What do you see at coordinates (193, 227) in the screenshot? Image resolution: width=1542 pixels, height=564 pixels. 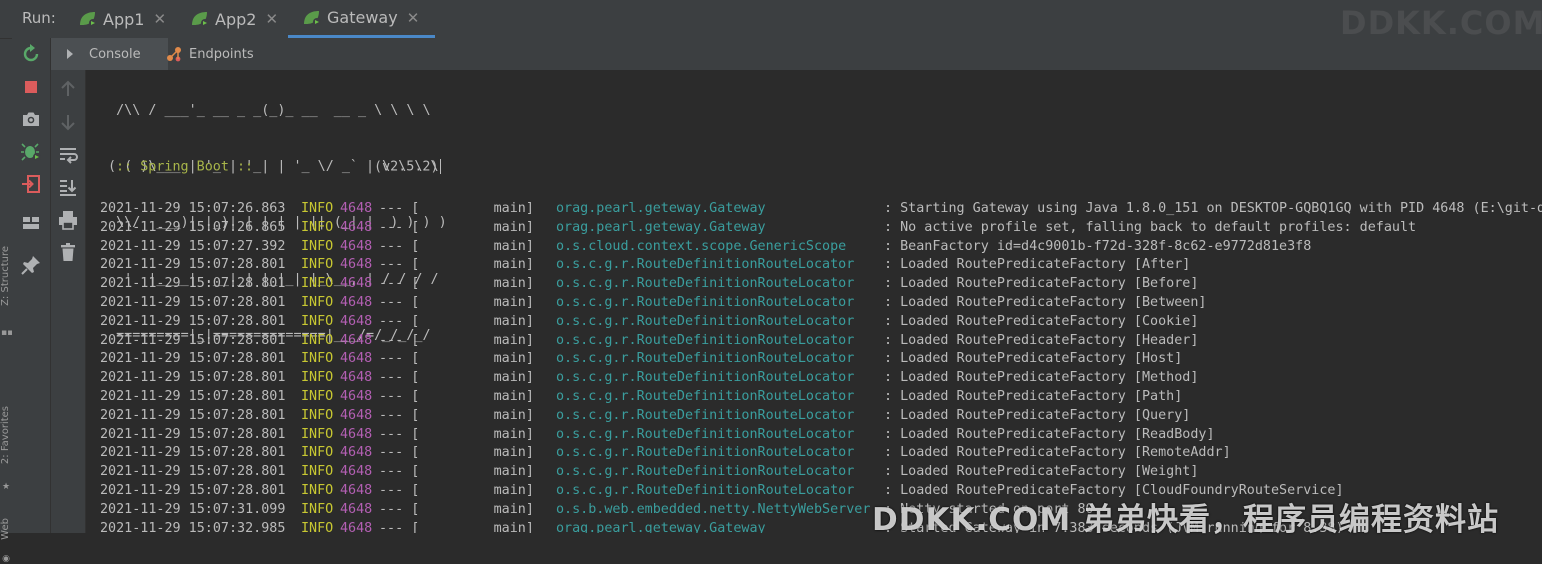 I see `log-timestamp: 2021-11-29 15:07:26.865` at bounding box center [193, 227].